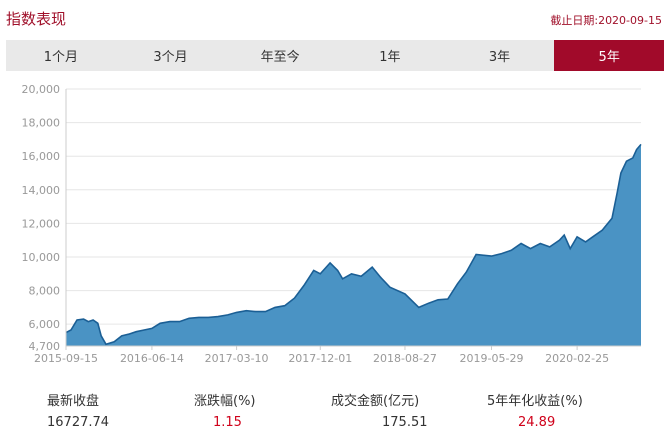 The height and width of the screenshot is (442, 670). Describe the element at coordinates (41, 190) in the screenshot. I see `y-tick-label: 14,000` at that location.